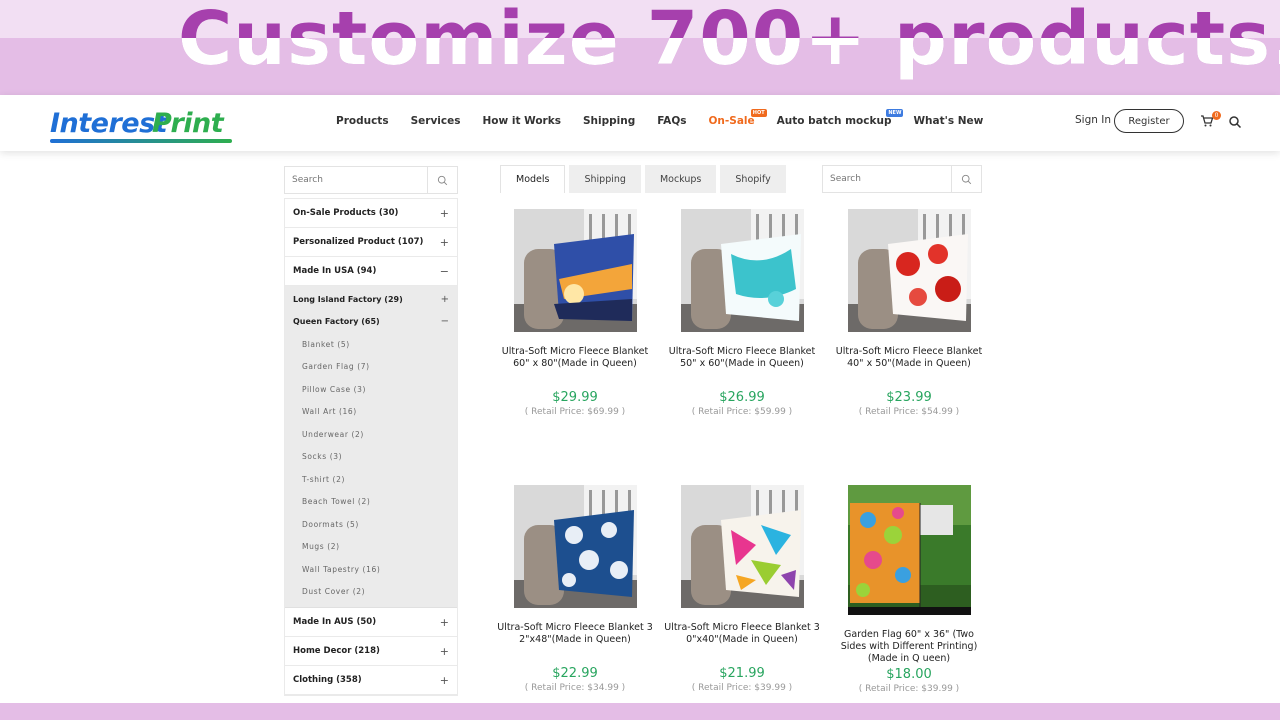  I want to click on category-label: On-Sale Products (30), so click(346, 213).